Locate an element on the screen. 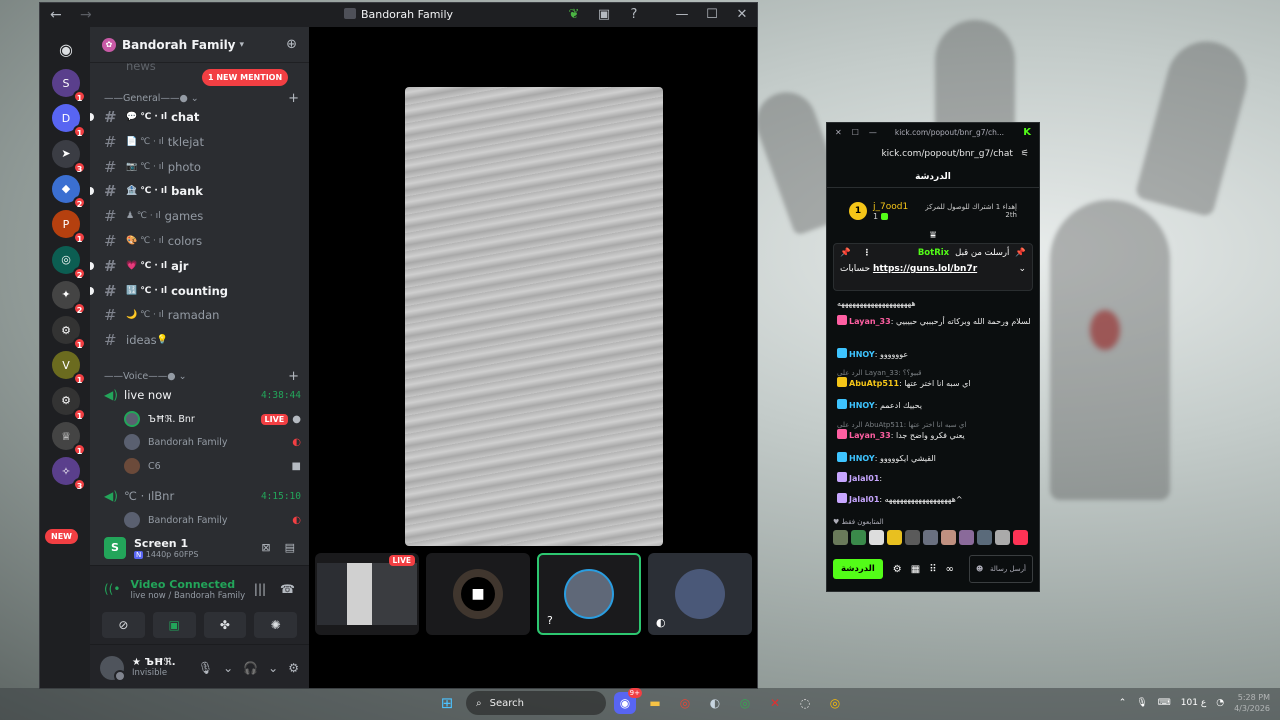 This screenshot has height=720, width=1280. chat-message: HNOY: القيشي ايكووووو is located at coordinates (934, 457).